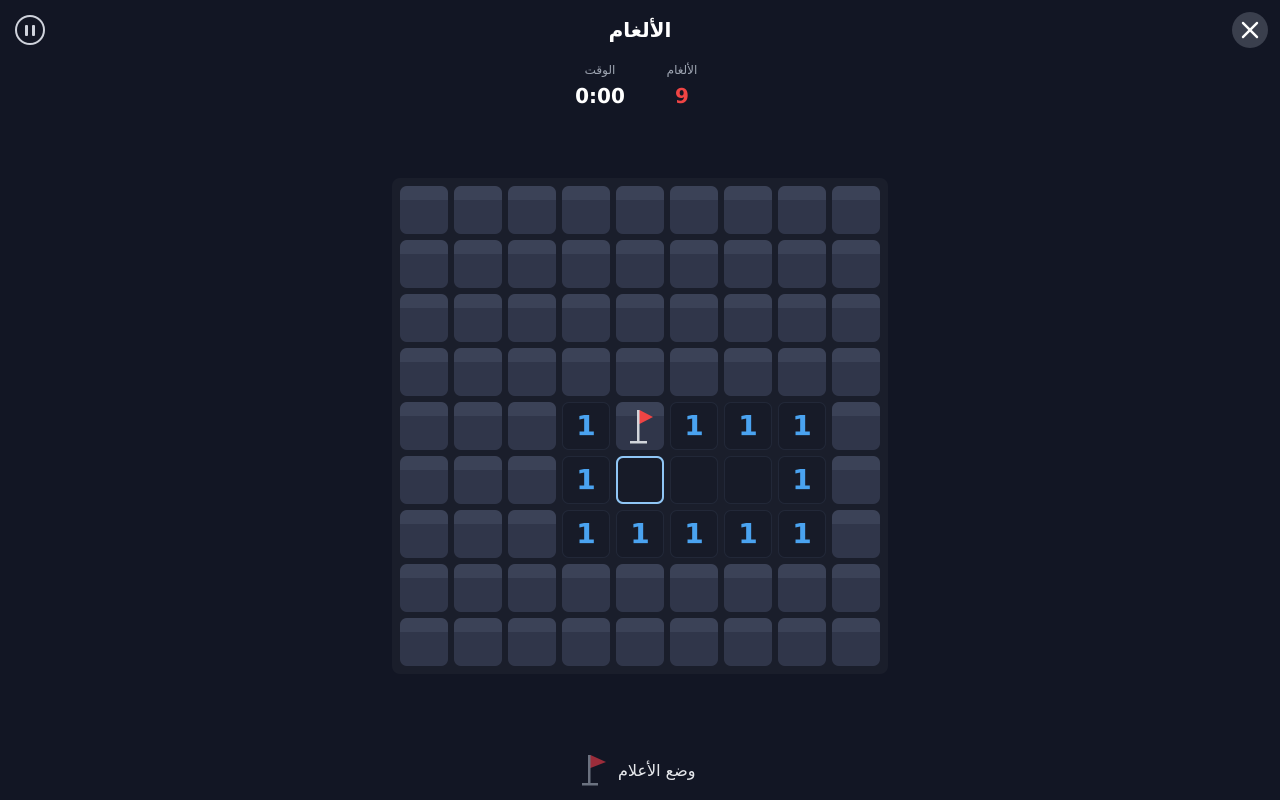 The height and width of the screenshot is (800, 1280). What do you see at coordinates (640, 480) in the screenshot?
I see `selected-cell` at bounding box center [640, 480].